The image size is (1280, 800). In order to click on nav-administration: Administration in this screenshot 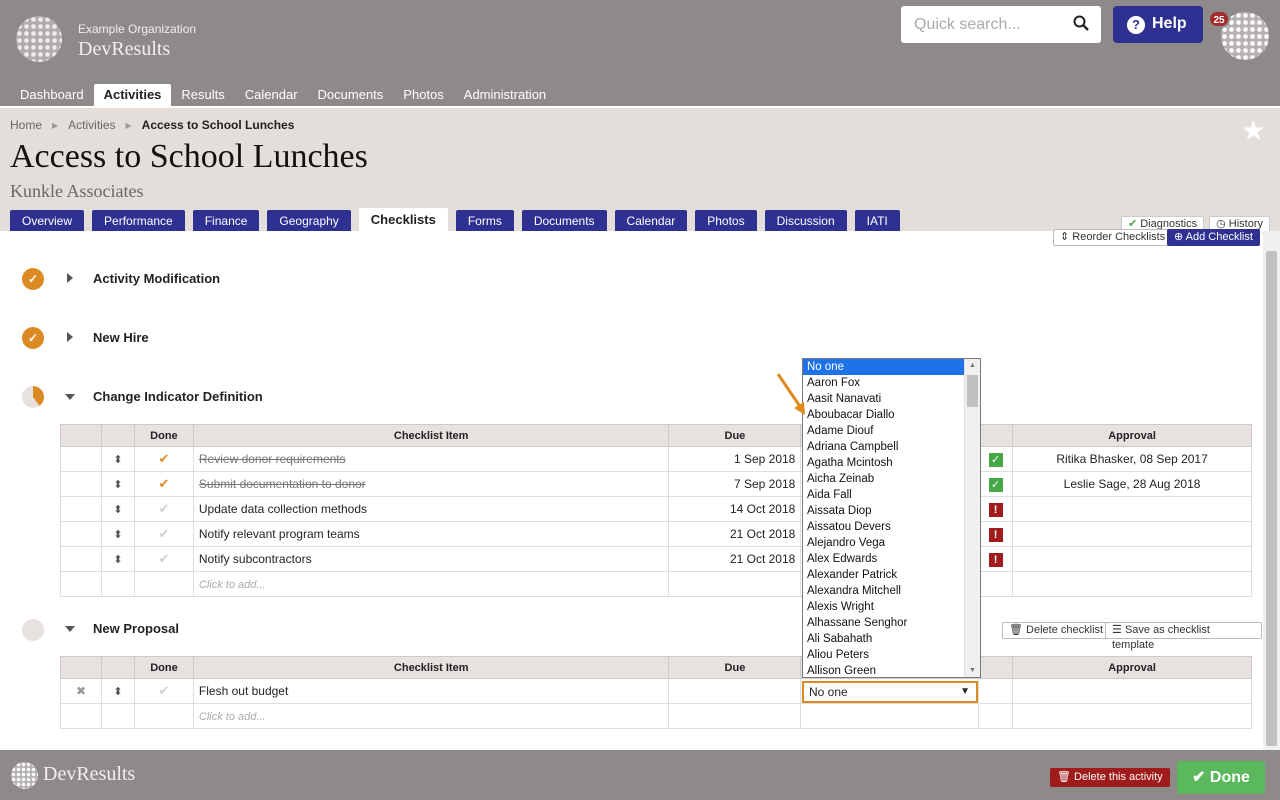, I will do `click(505, 95)`.